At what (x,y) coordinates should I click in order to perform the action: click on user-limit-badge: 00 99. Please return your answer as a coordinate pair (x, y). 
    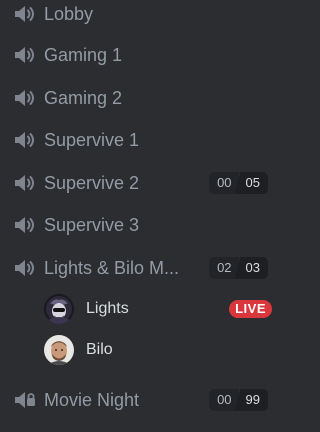
    Looking at the image, I should click on (238, 400).